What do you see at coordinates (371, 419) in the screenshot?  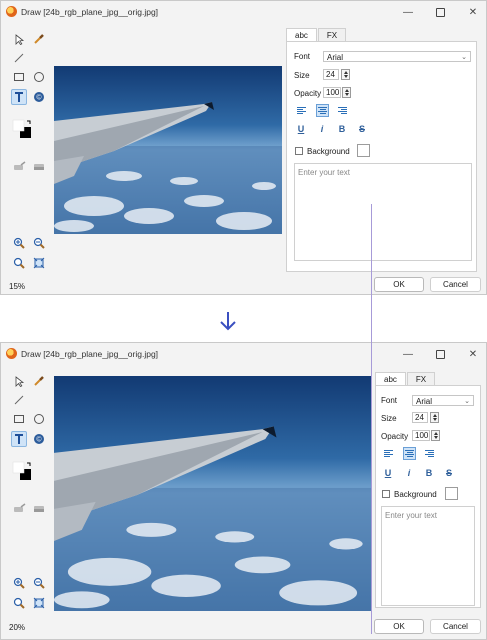 I see `guide-line` at bounding box center [371, 419].